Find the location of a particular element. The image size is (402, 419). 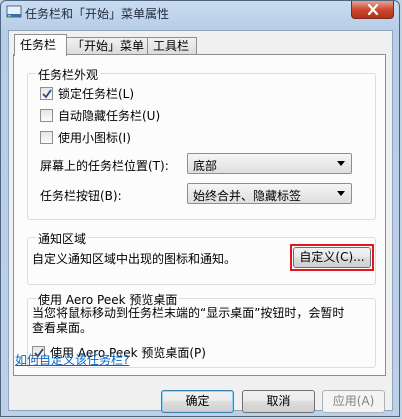

tab-taskbar: 任务栏 is located at coordinates (40, 45).